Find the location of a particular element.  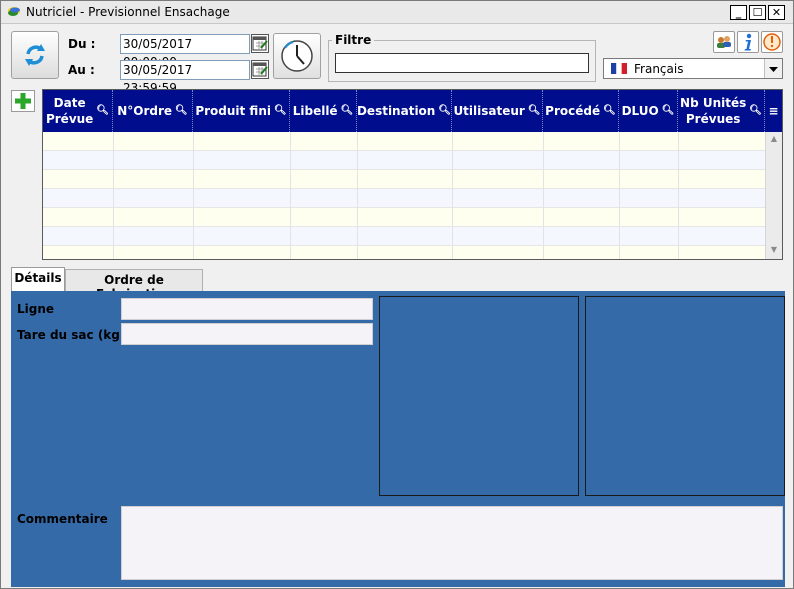

column-label: Libellé is located at coordinates (315, 111).